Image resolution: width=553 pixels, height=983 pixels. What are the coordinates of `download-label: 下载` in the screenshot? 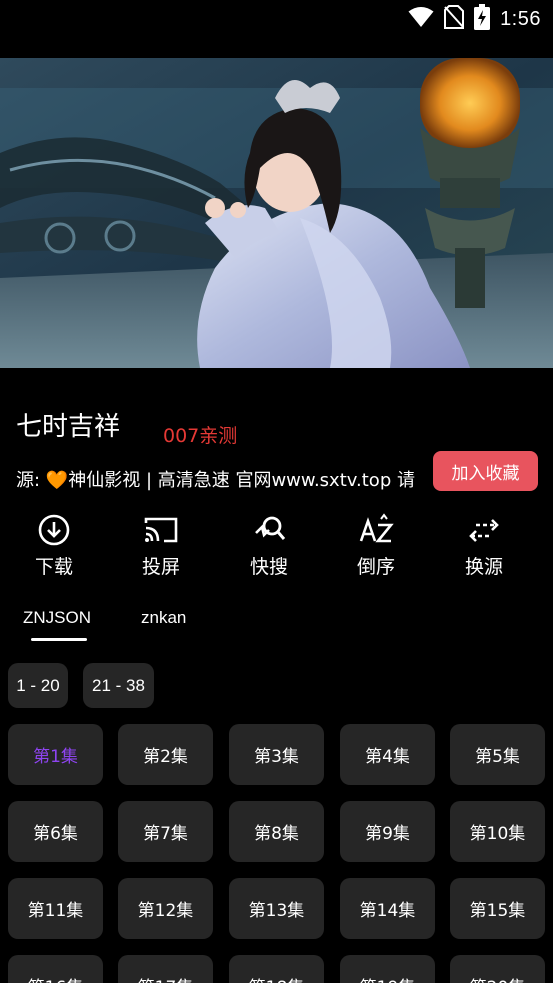 It's located at (53, 567).